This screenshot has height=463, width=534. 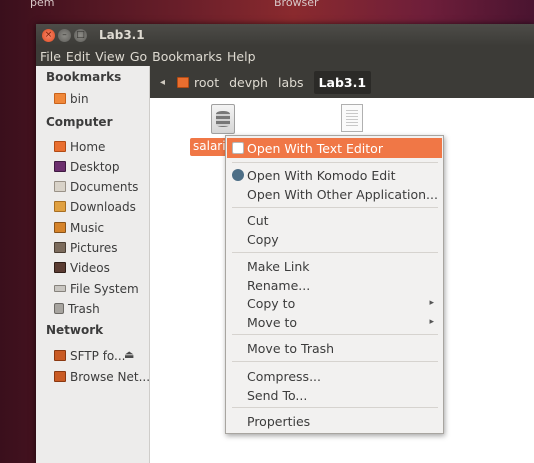 I want to click on maximize-window-button: □, so click(x=80, y=35).